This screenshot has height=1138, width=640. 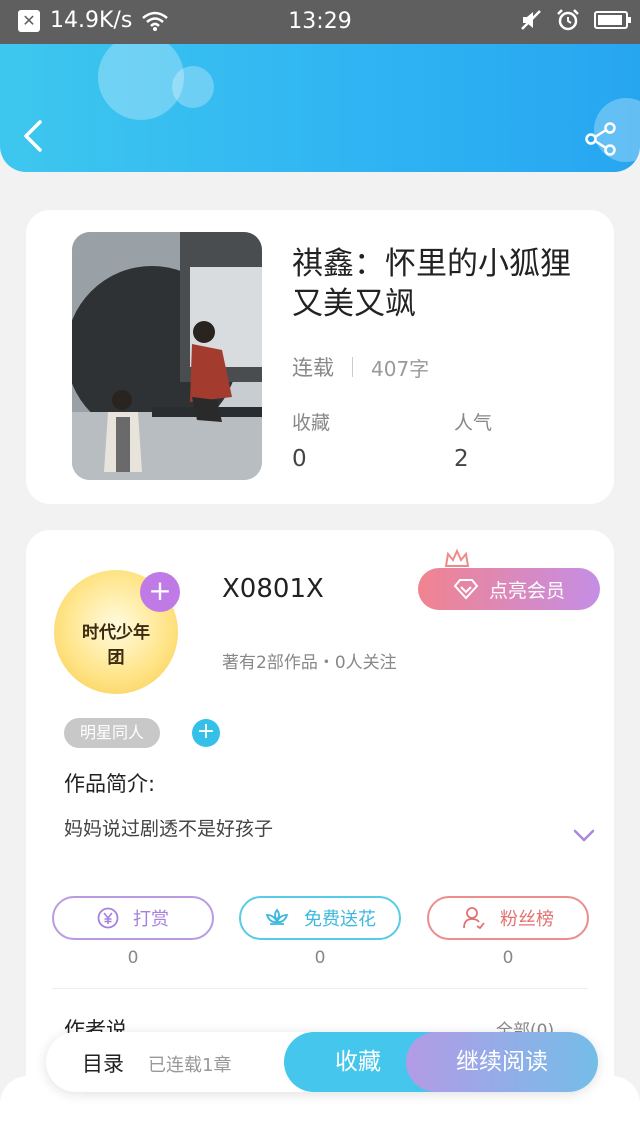 I want to click on reward-count: 0, so click(x=133, y=958).